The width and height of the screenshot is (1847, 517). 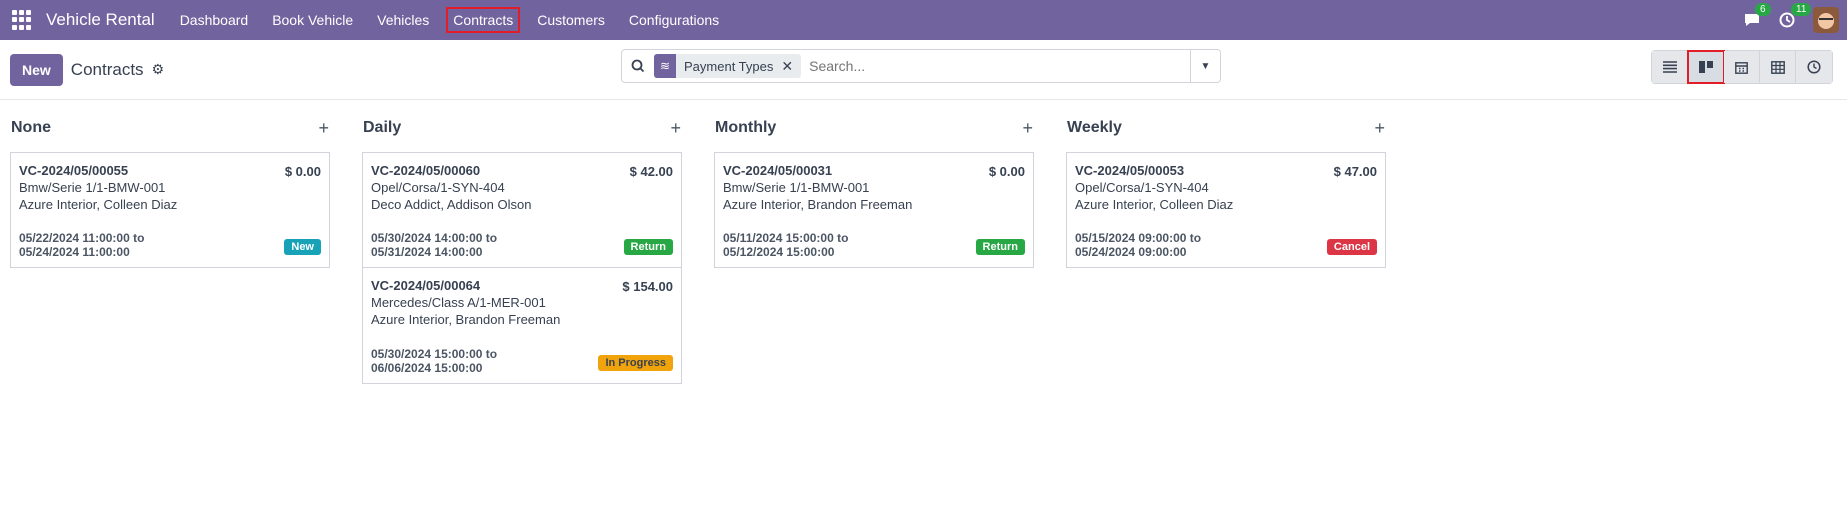 I want to click on gear-icon: ⚙, so click(x=158, y=69).